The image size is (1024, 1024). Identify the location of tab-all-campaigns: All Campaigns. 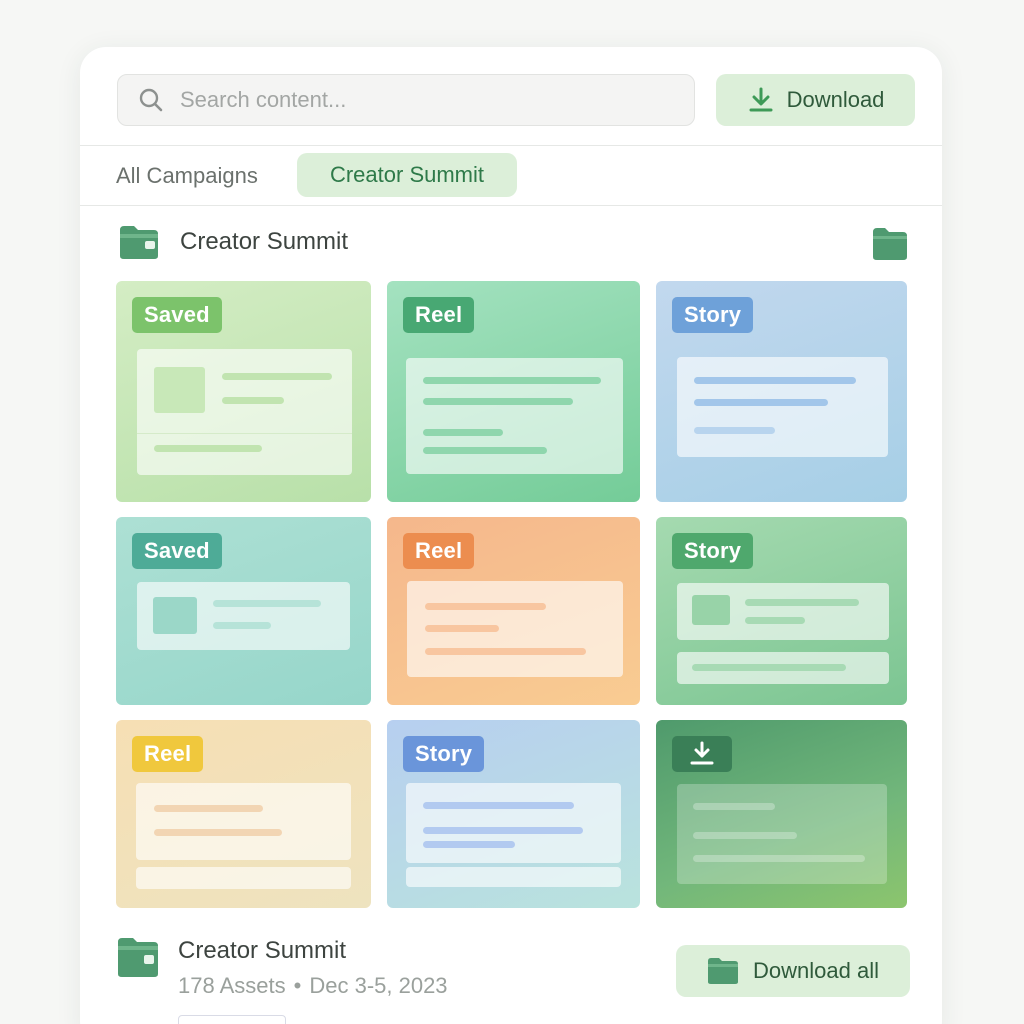
(187, 176).